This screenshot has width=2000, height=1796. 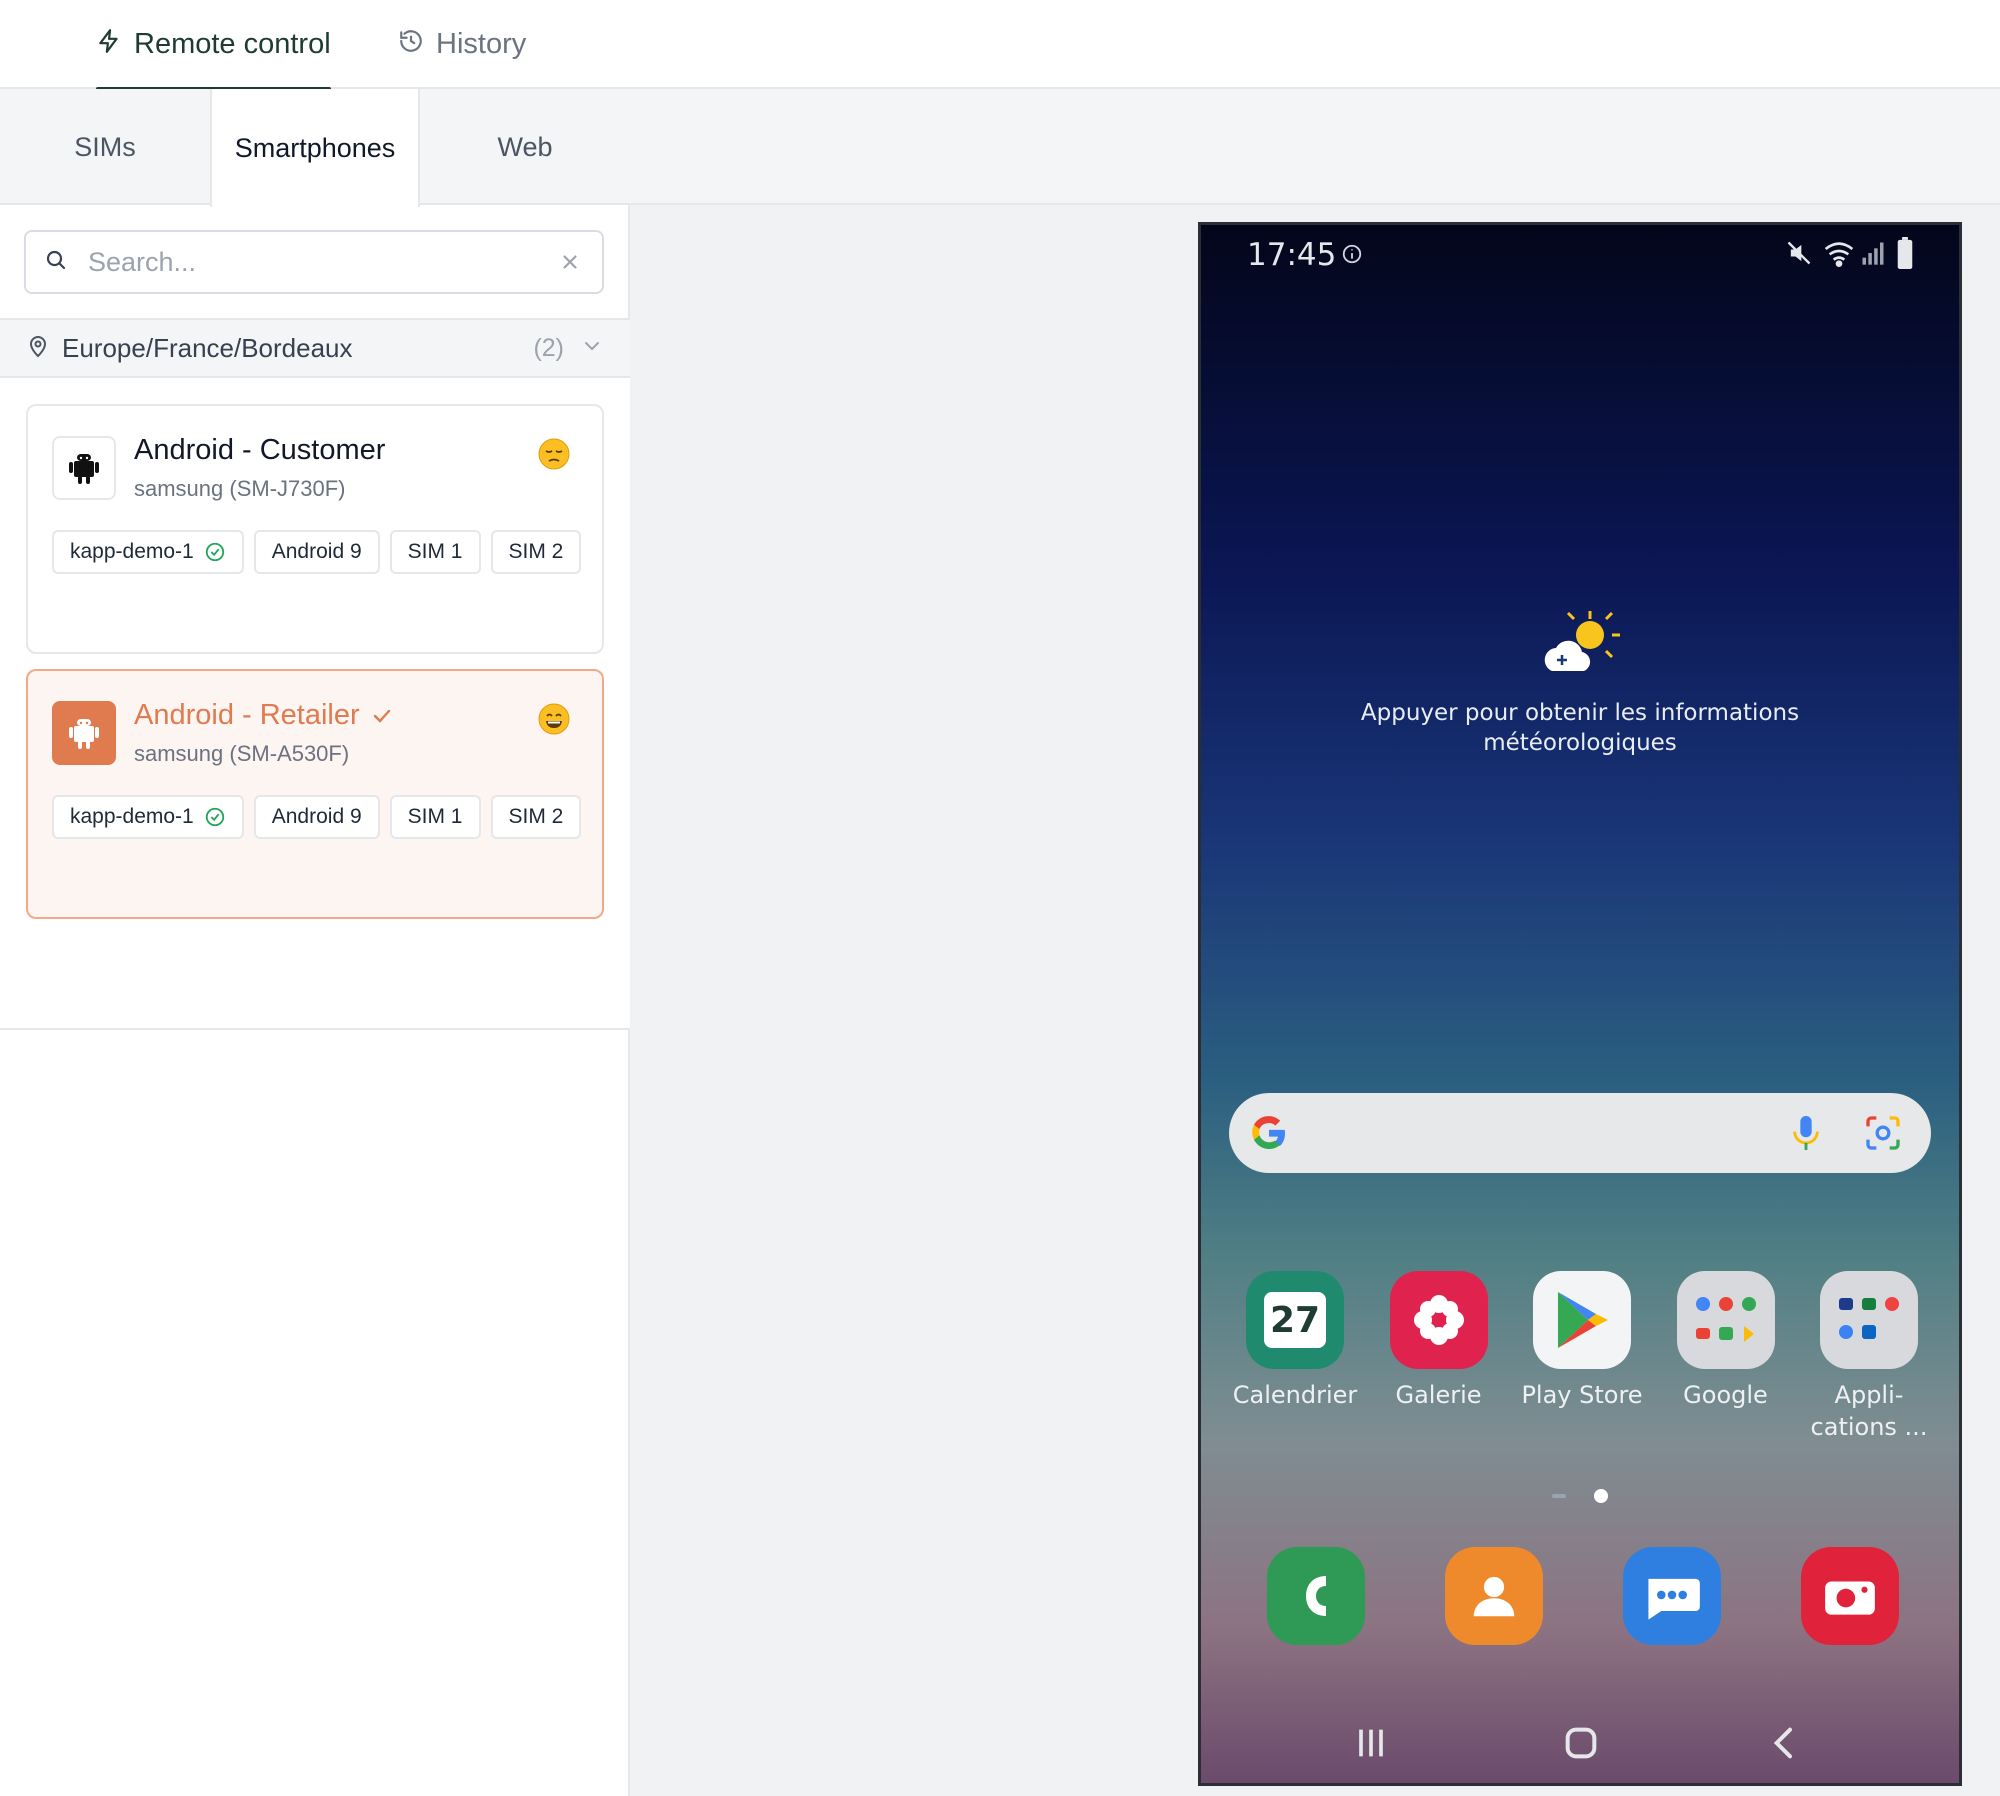 I want to click on page-dot-home-icon, so click(x=1559, y=1496).